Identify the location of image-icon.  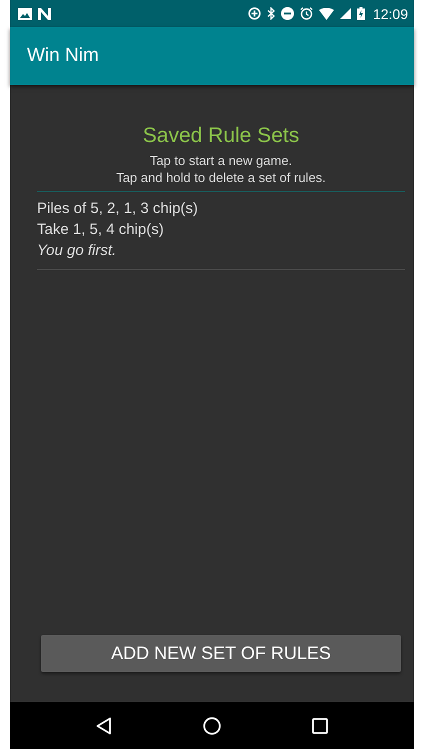
(25, 14).